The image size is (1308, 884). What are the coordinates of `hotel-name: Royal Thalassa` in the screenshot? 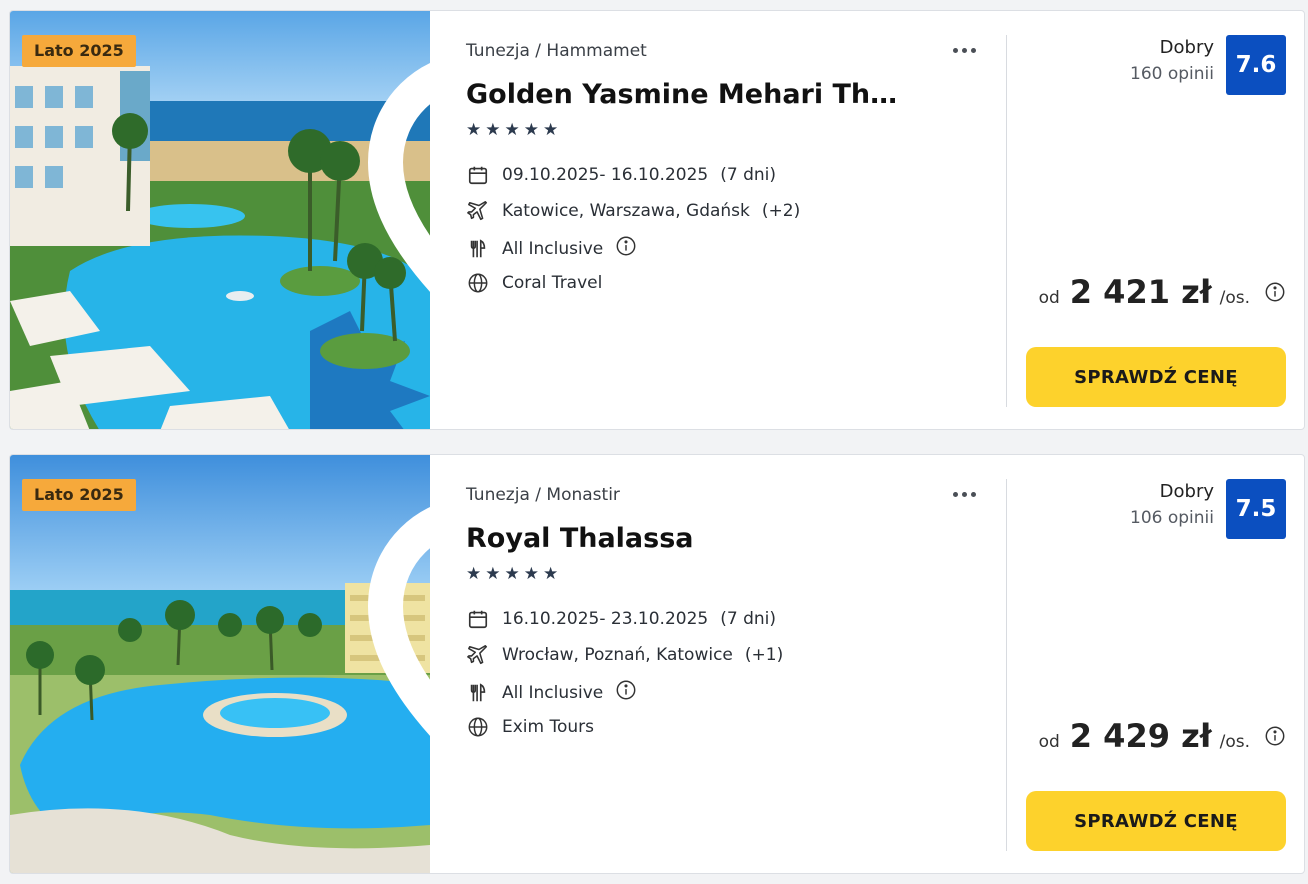 It's located at (686, 538).